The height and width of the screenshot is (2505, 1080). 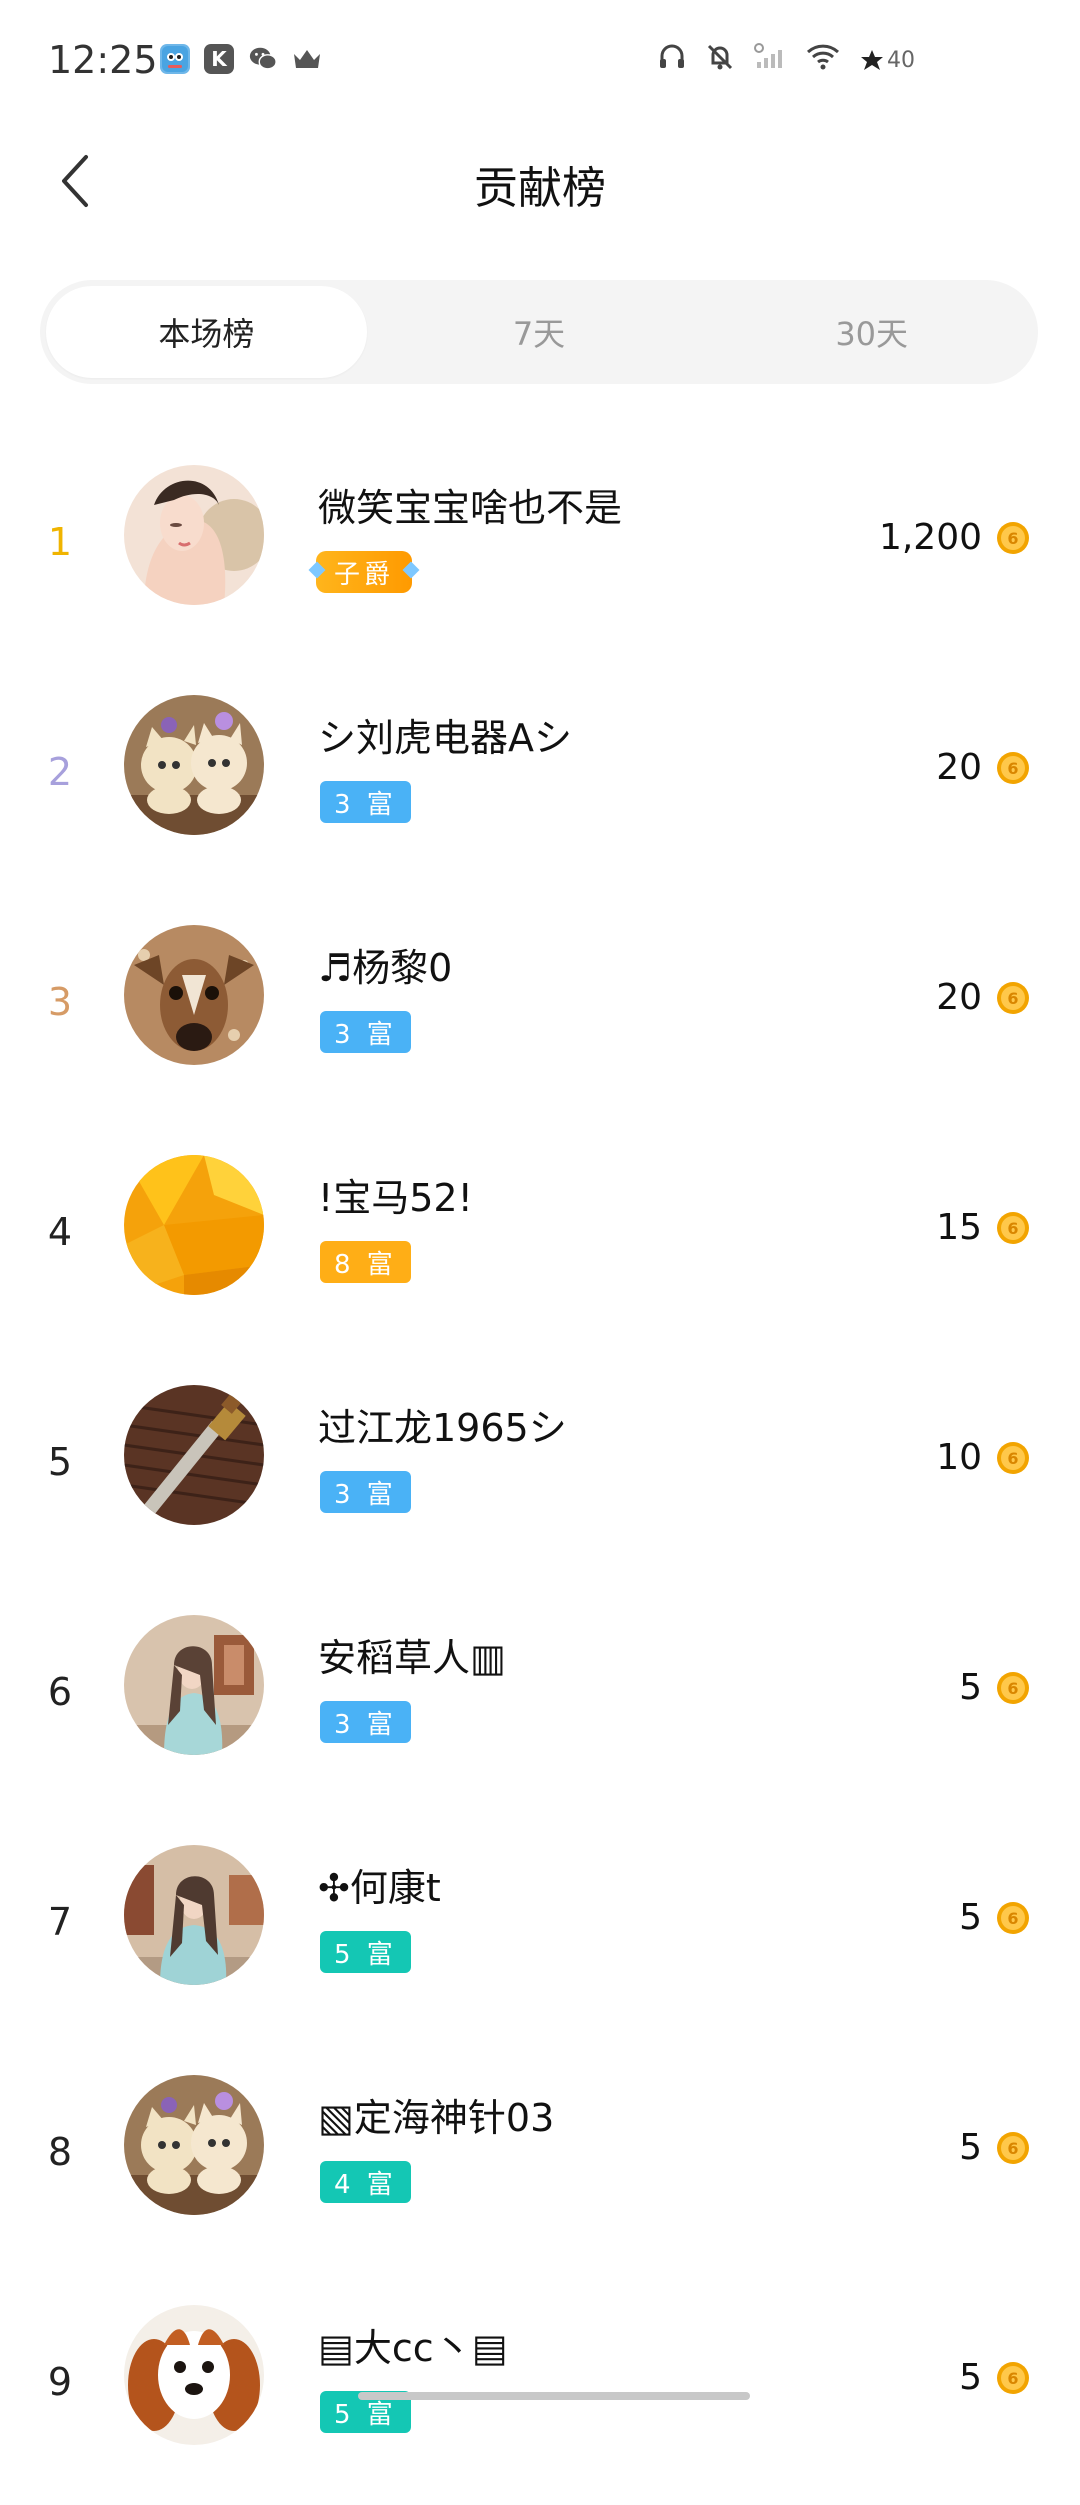 I want to click on user-name: シ刘虎电器Aシ, so click(x=445, y=738).